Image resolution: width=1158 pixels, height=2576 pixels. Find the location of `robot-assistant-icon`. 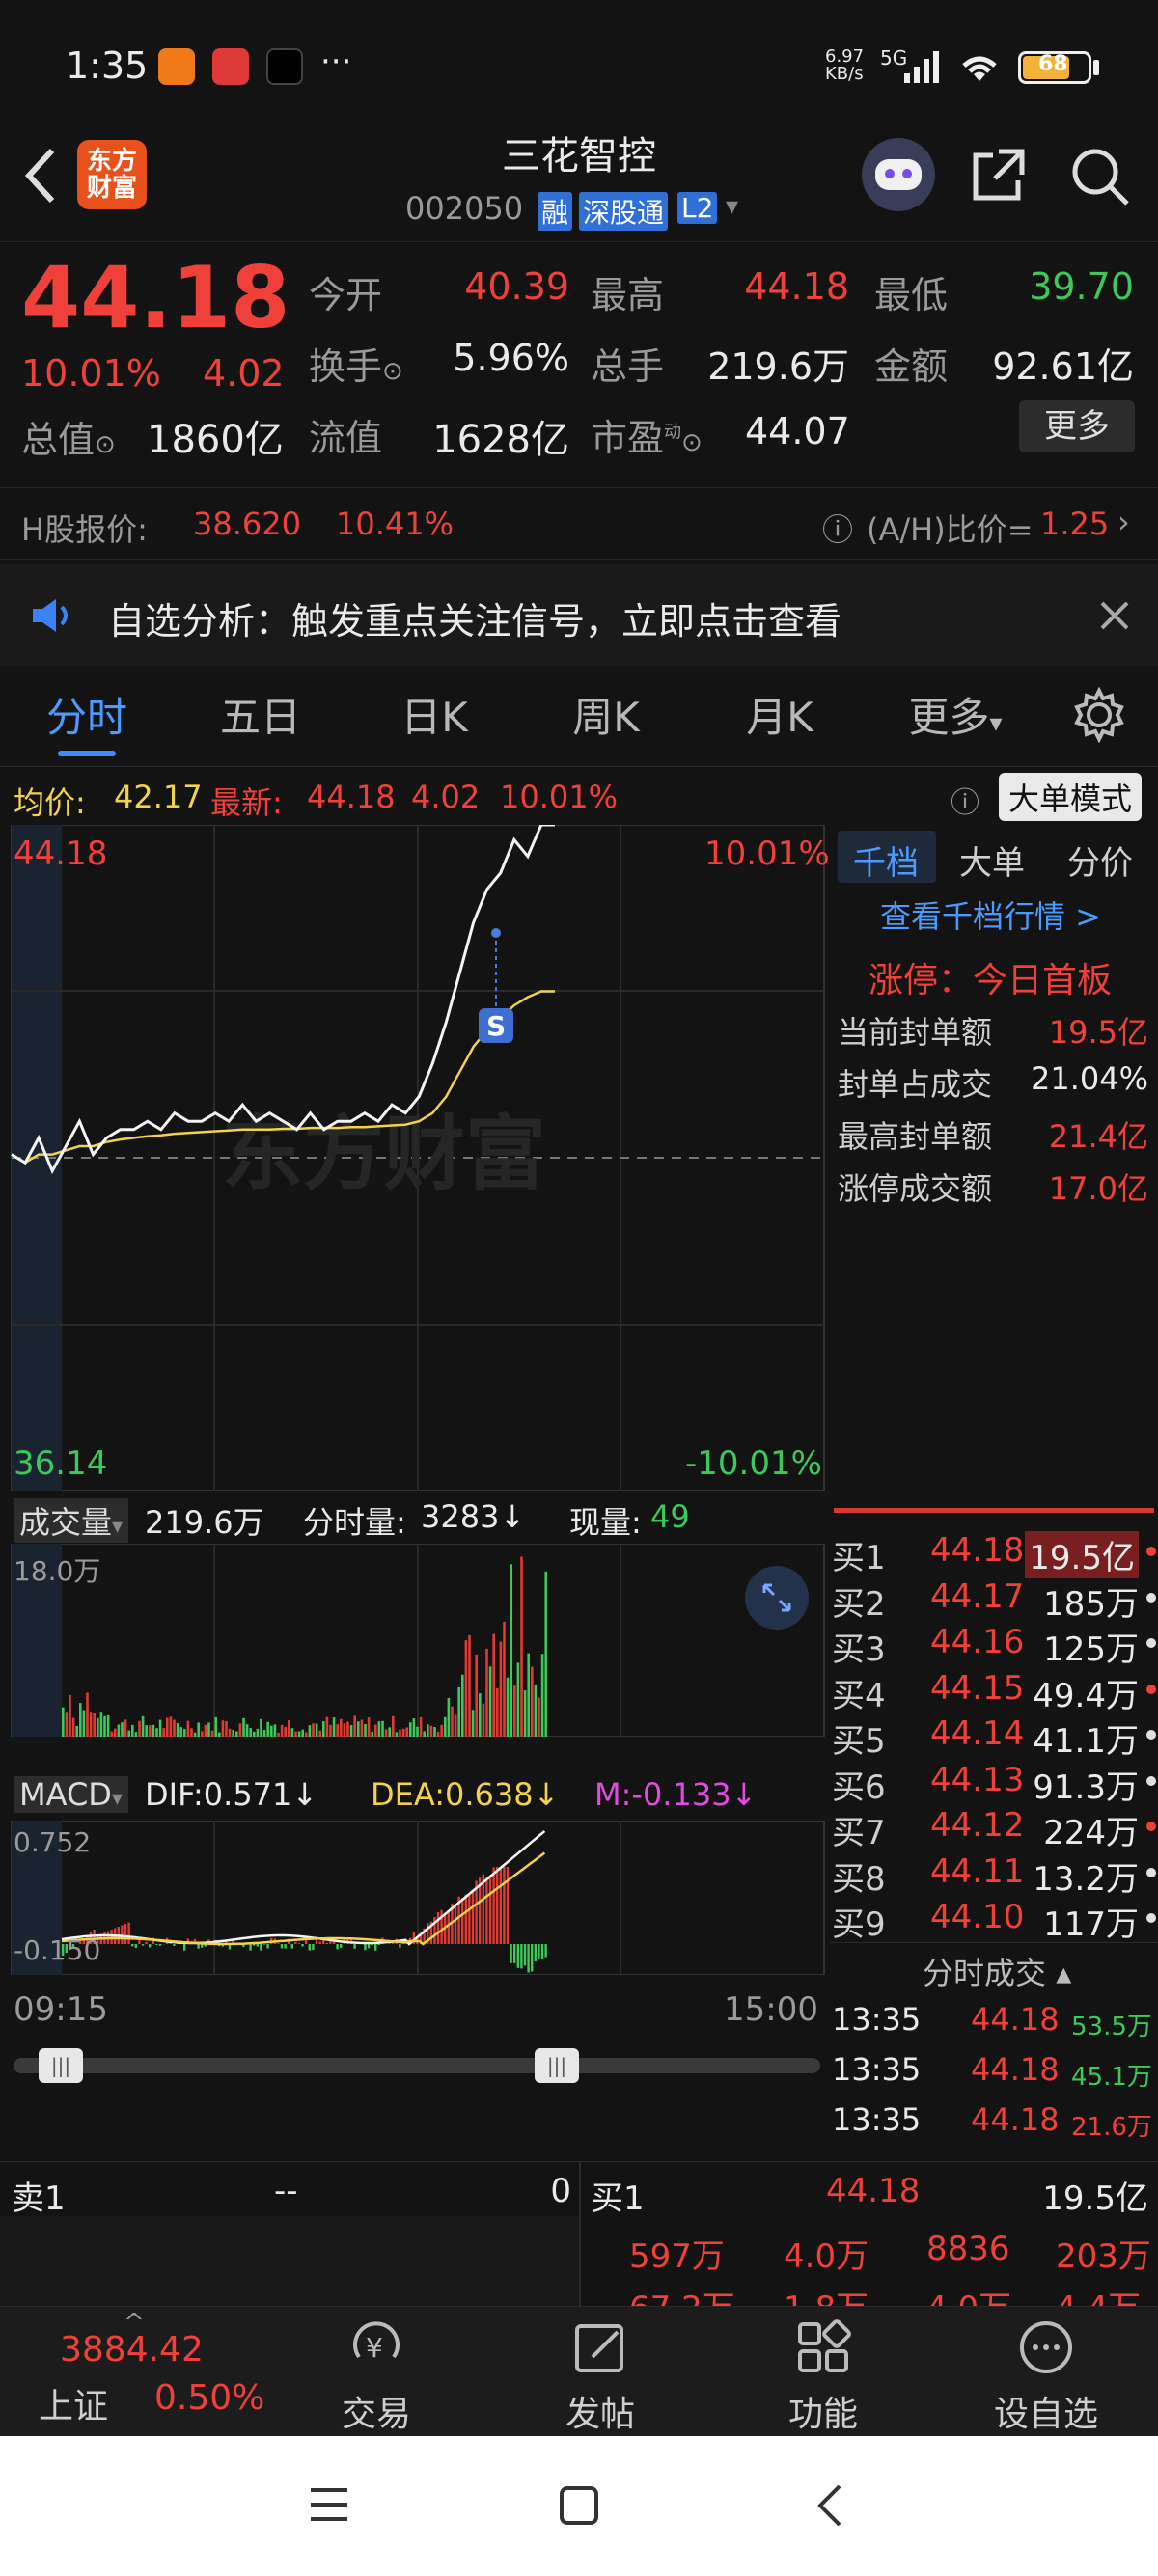

robot-assistant-icon is located at coordinates (898, 174).